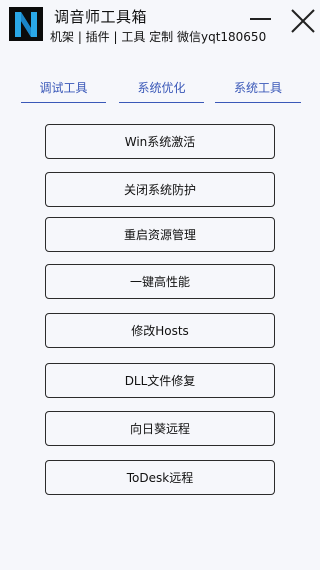 The height and width of the screenshot is (570, 320). I want to click on minimize-button, so click(261, 18).